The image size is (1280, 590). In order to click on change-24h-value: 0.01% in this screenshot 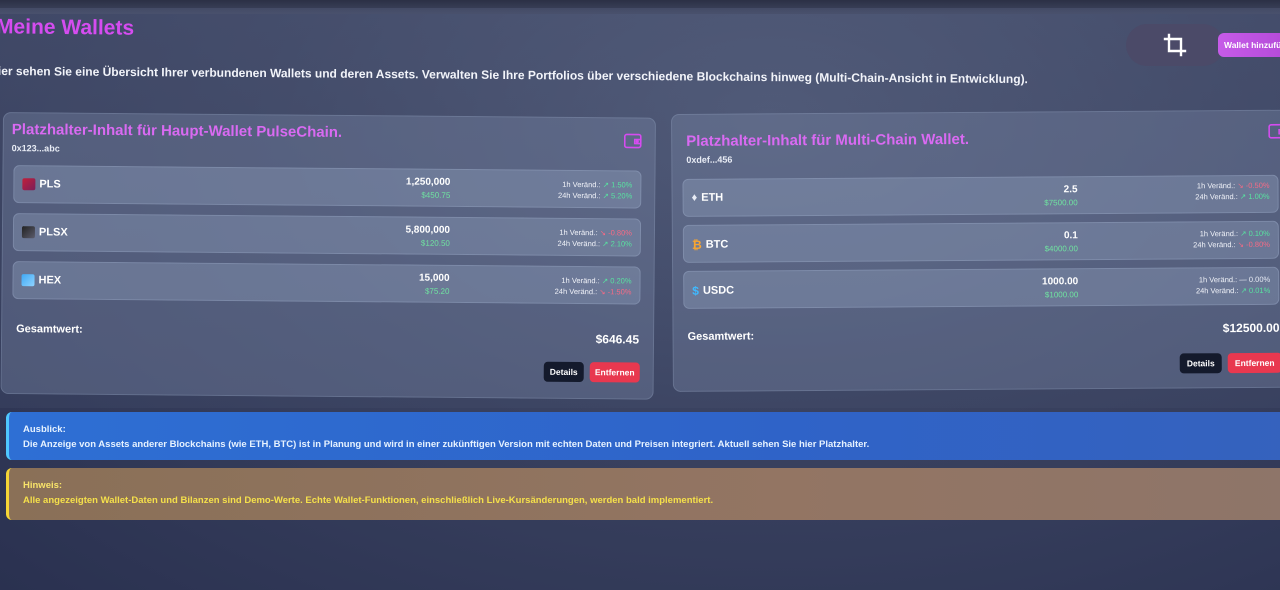, I will do `click(1259, 290)`.